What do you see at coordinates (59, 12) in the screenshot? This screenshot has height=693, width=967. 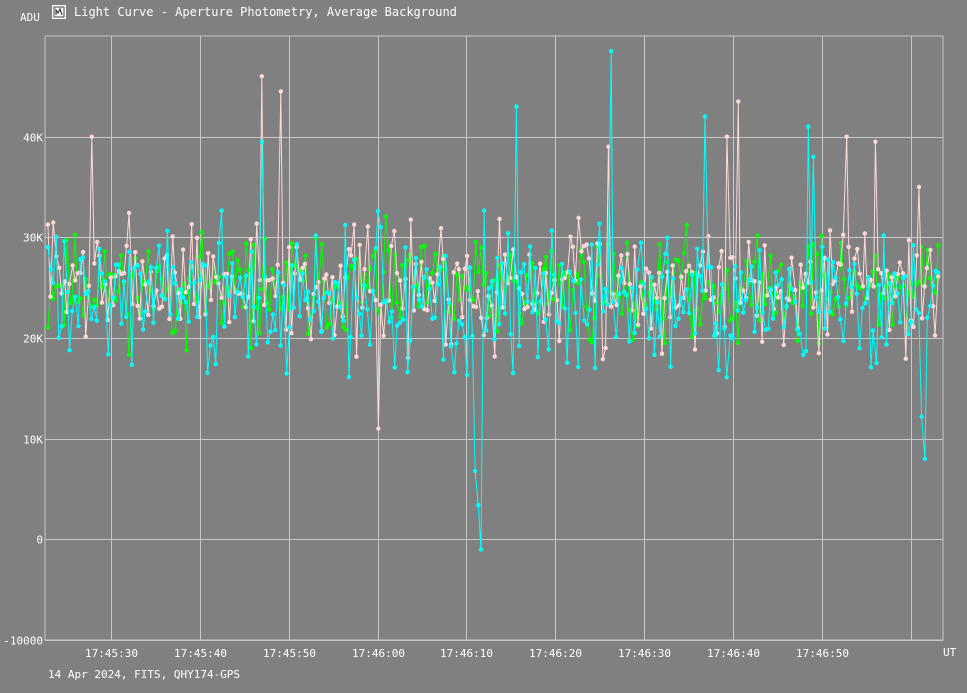 I see `light-curve-app-icon` at bounding box center [59, 12].